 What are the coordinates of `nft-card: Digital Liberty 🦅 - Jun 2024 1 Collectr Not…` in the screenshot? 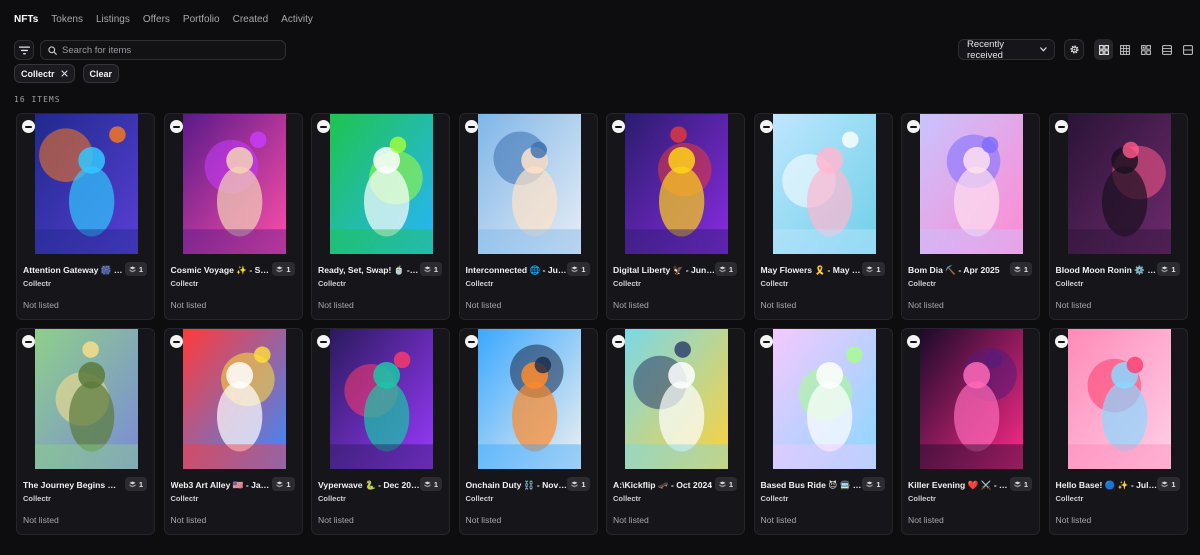 It's located at (675, 216).